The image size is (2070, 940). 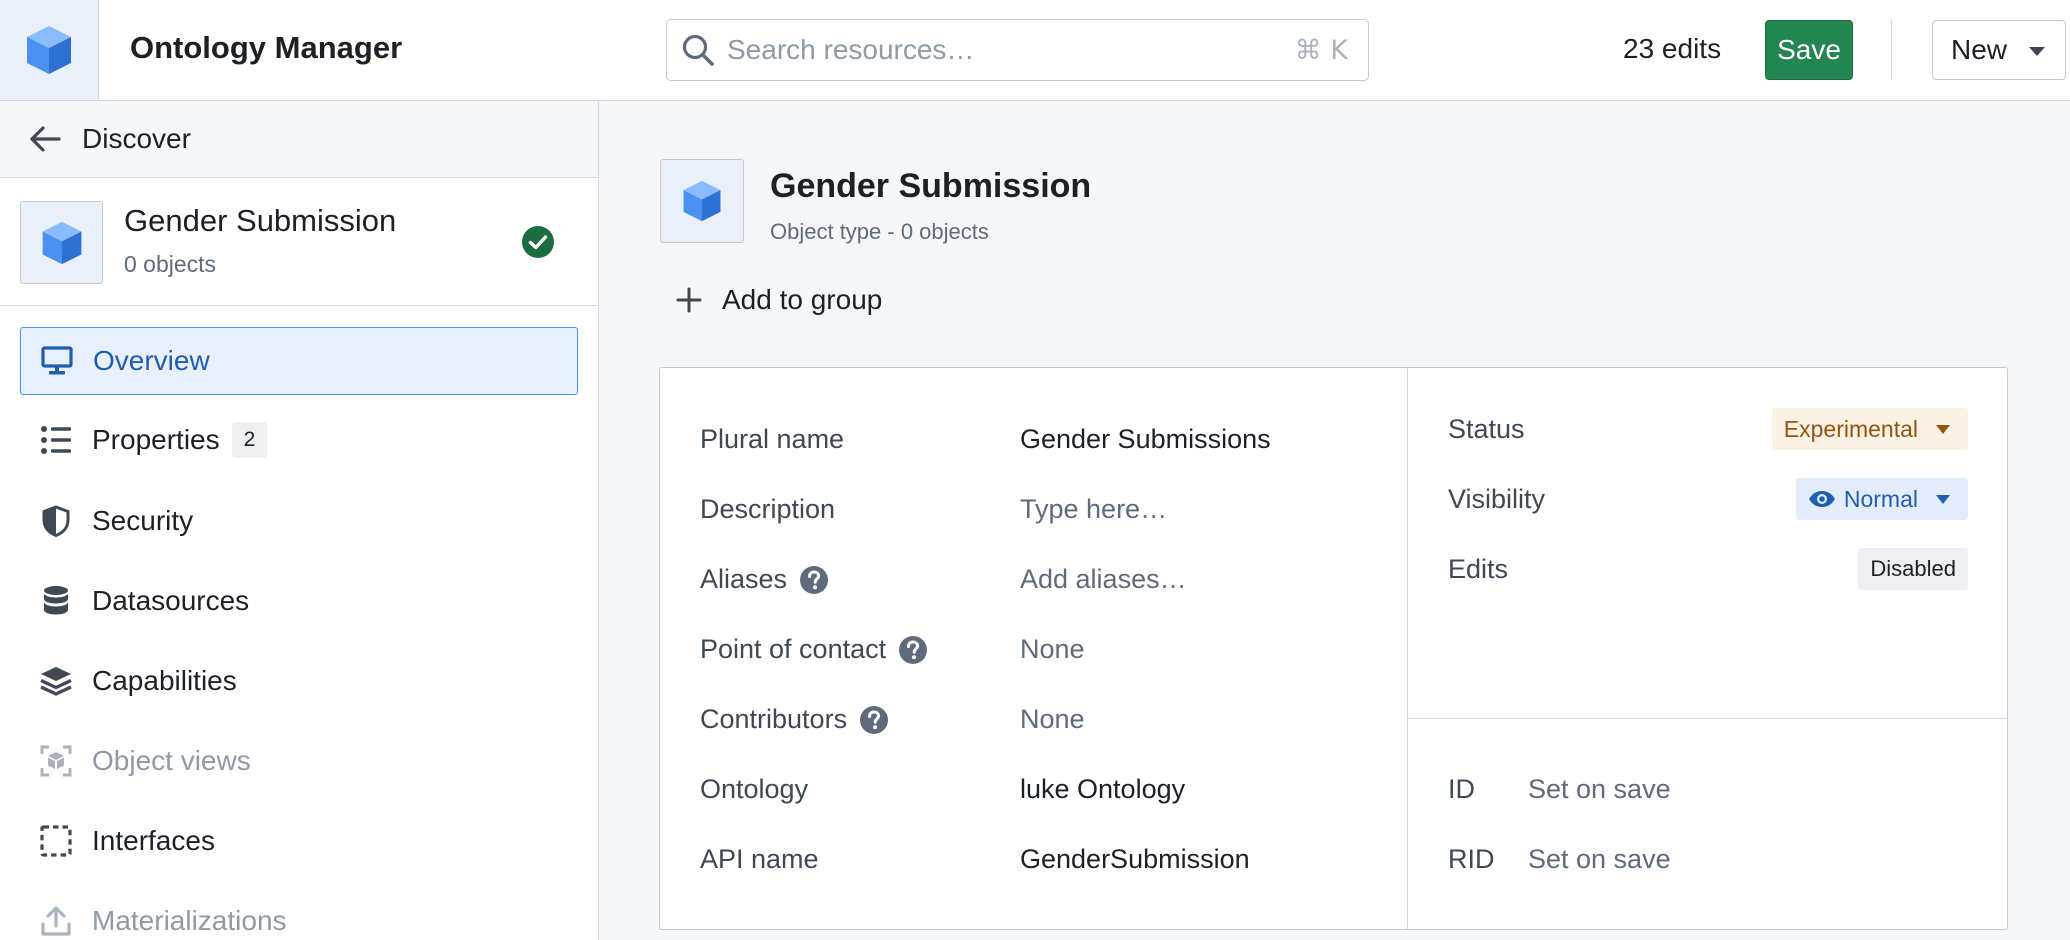 What do you see at coordinates (1708, 500) in the screenshot?
I see `visibility-row: Visibility Normal` at bounding box center [1708, 500].